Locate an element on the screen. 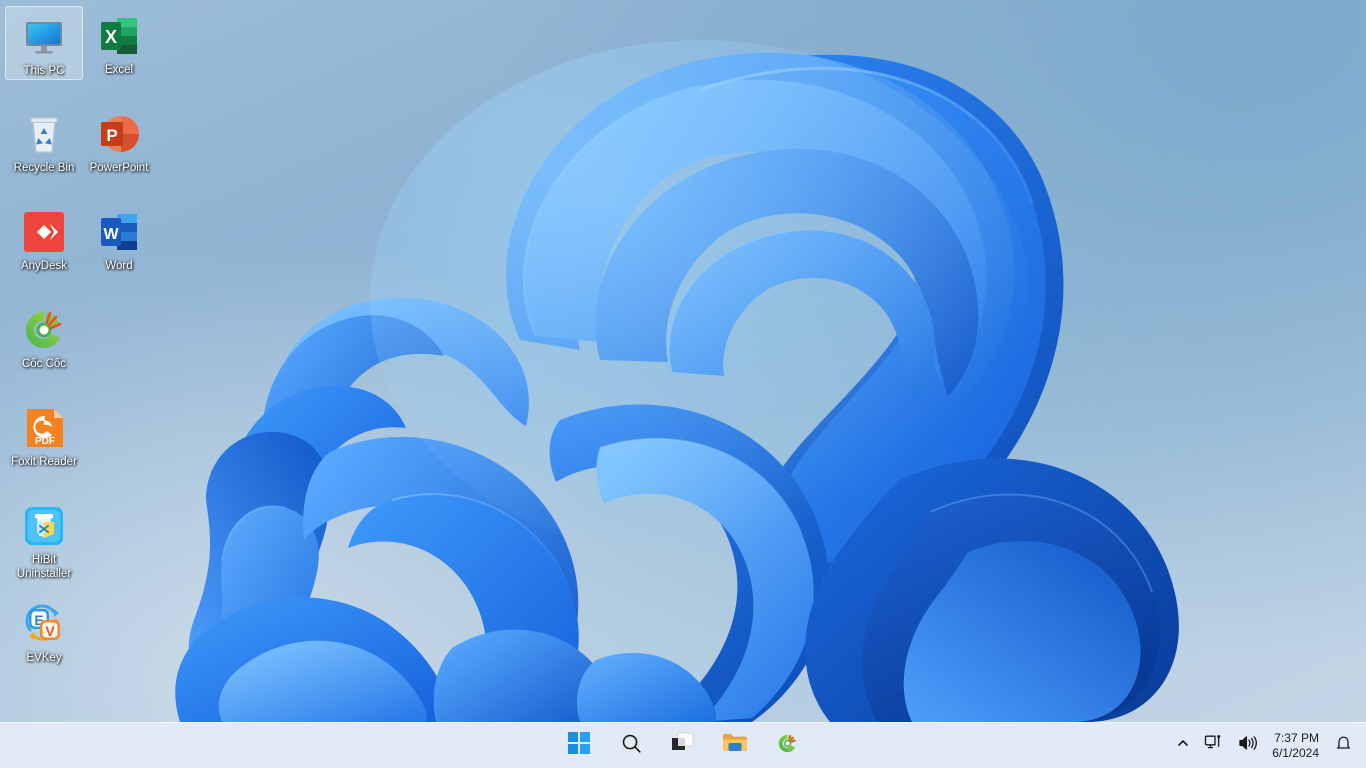 The image size is (1366, 768). desktop-icon-label: HiBit Uninstaller is located at coordinates (44, 567).